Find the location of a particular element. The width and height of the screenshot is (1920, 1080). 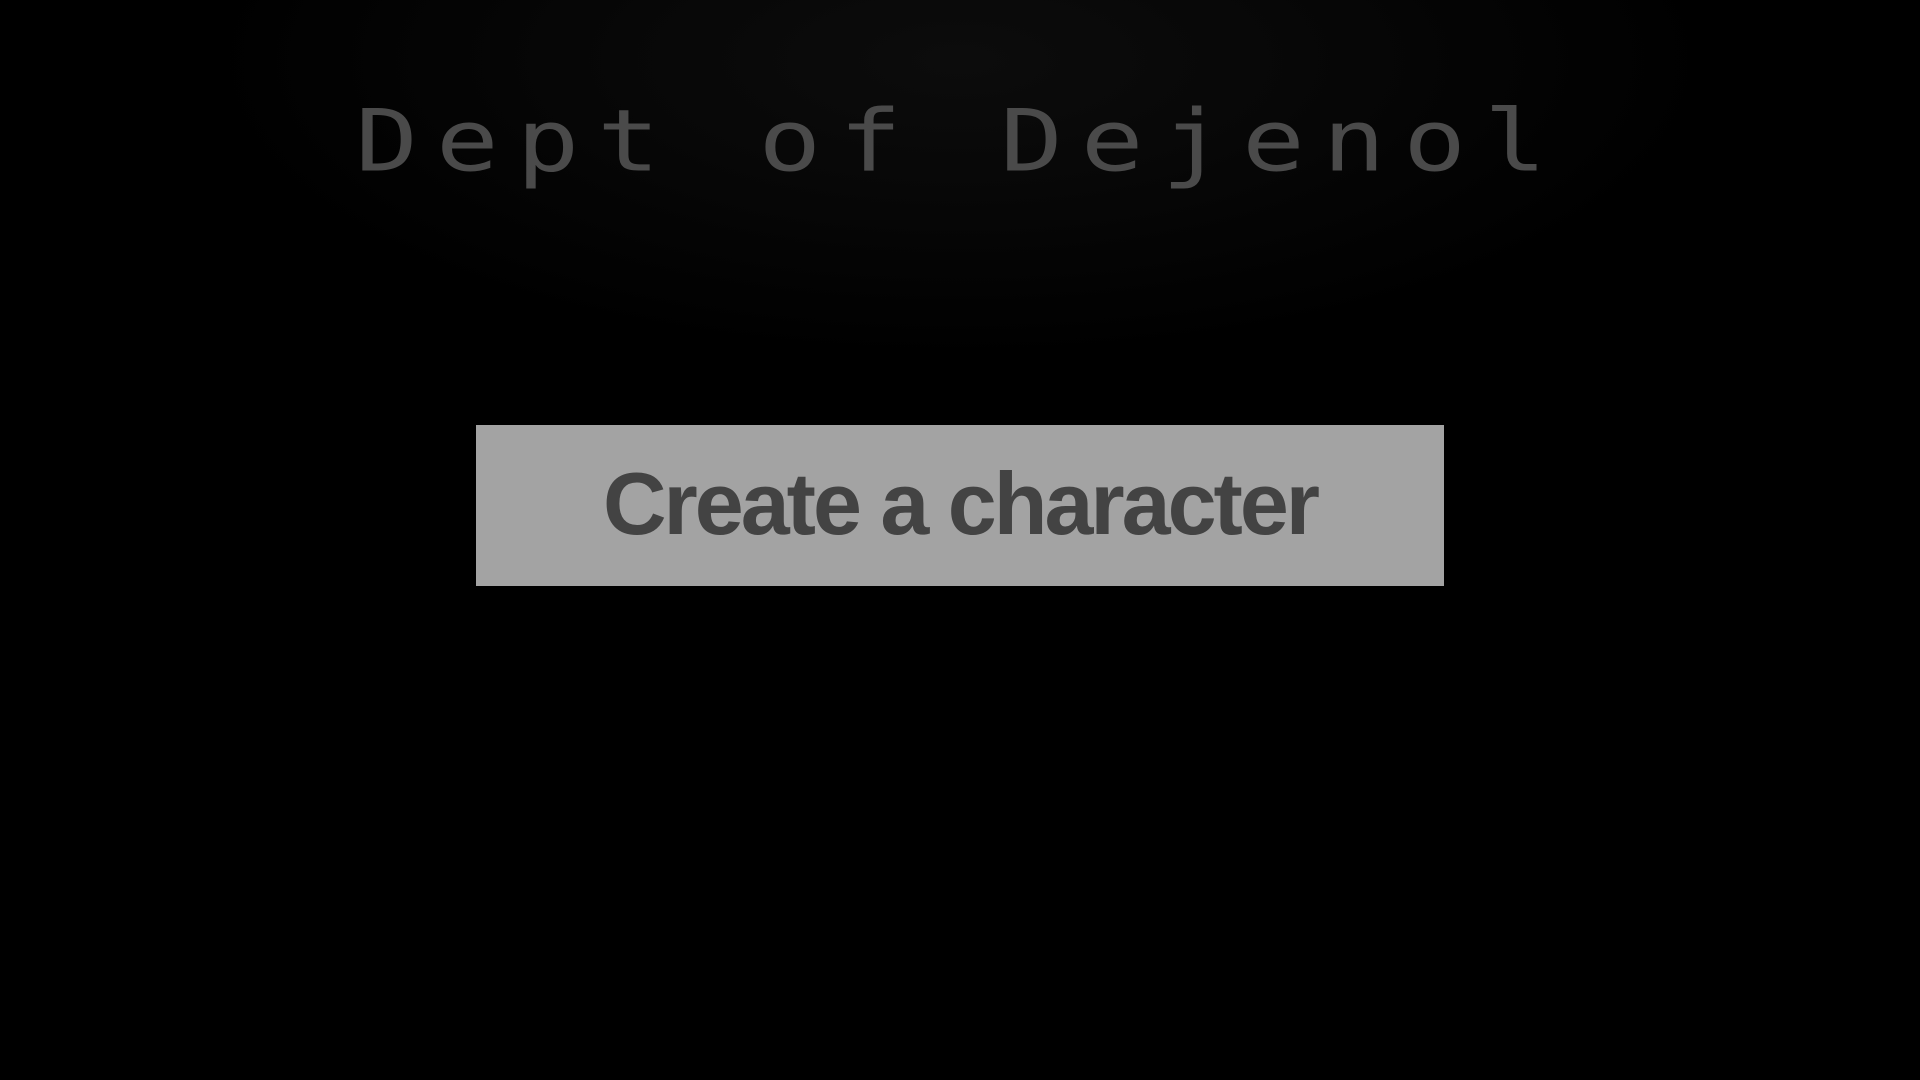

create-character-button: Create a character is located at coordinates (960, 505).